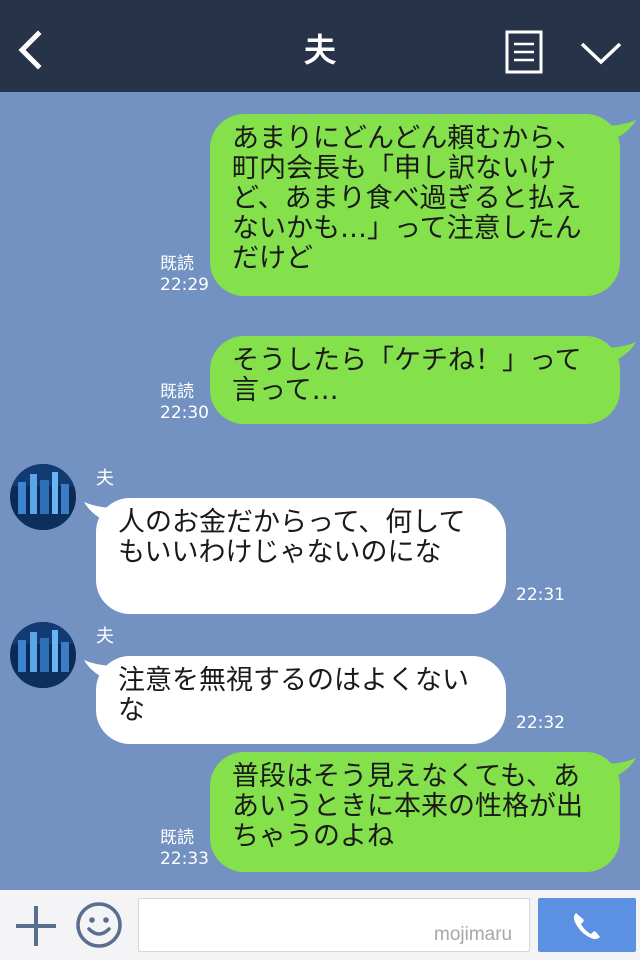  I want to click on watermark: mojimaru, so click(473, 934).